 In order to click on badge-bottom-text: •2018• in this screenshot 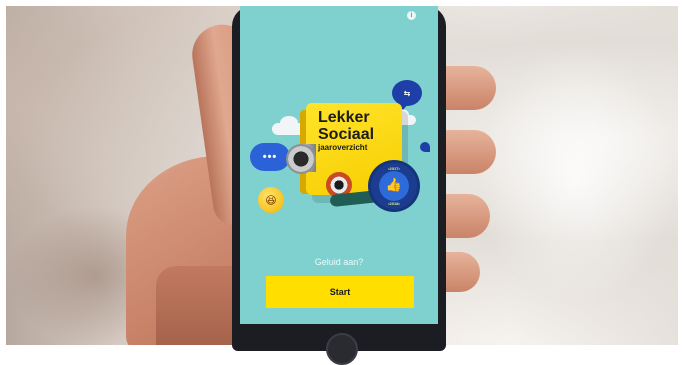, I will do `click(394, 203)`.